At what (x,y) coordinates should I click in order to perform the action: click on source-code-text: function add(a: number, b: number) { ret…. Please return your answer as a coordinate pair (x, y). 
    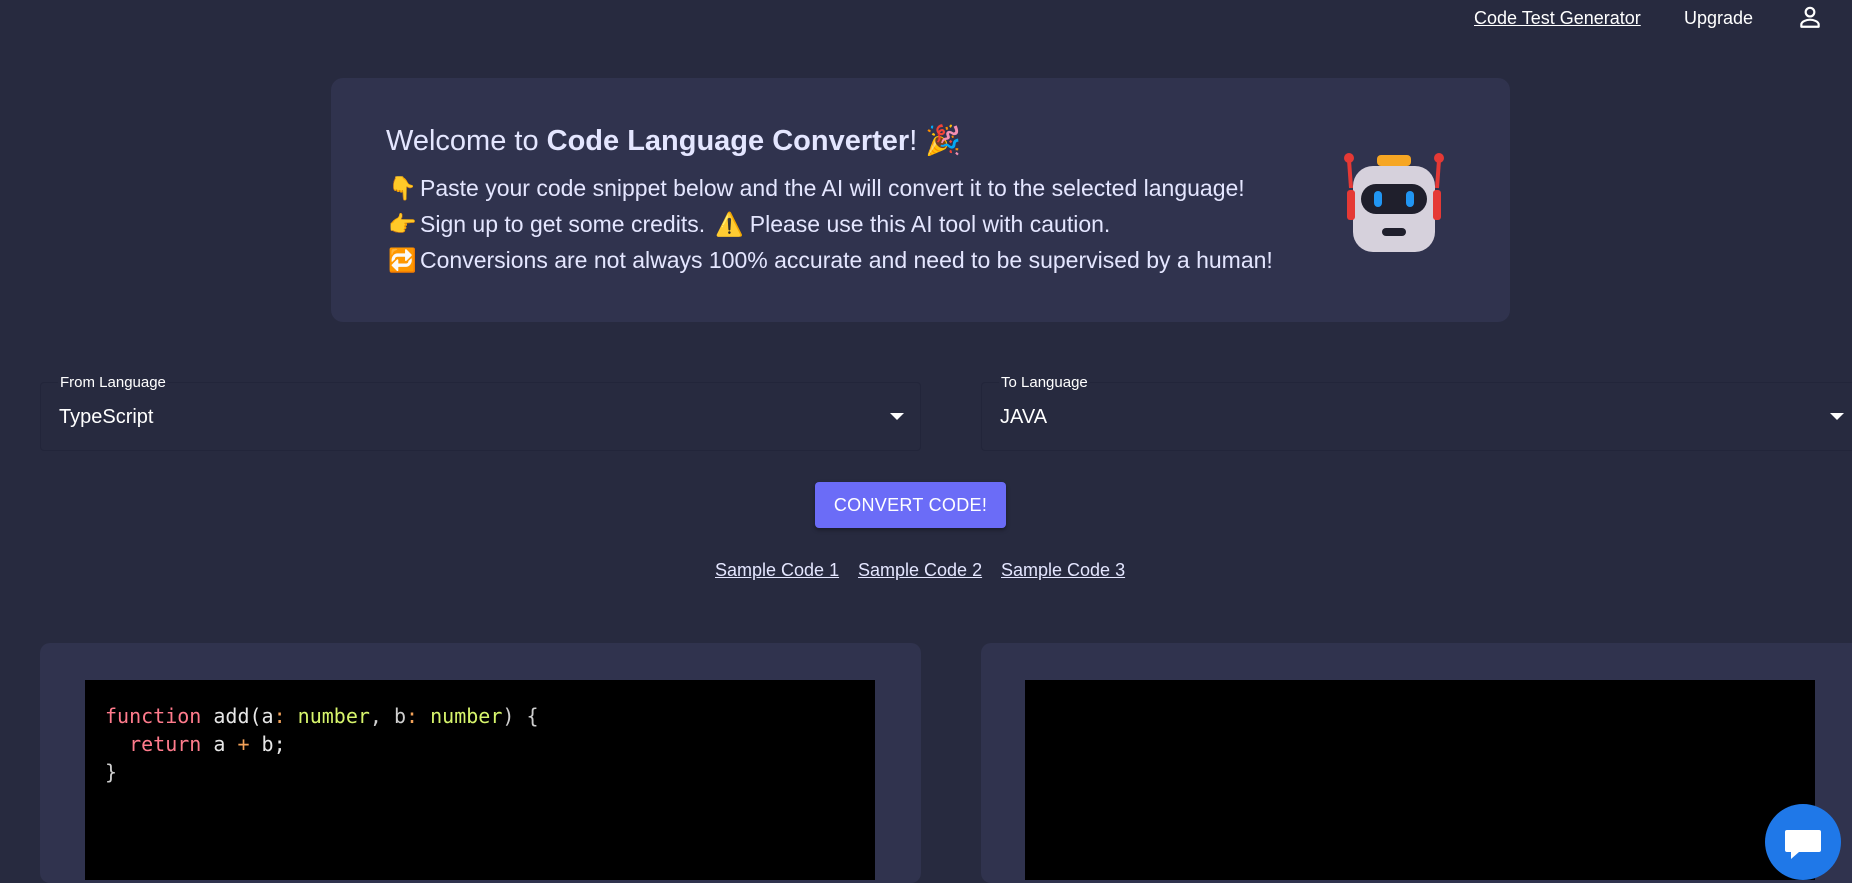
    Looking at the image, I should click on (322, 744).